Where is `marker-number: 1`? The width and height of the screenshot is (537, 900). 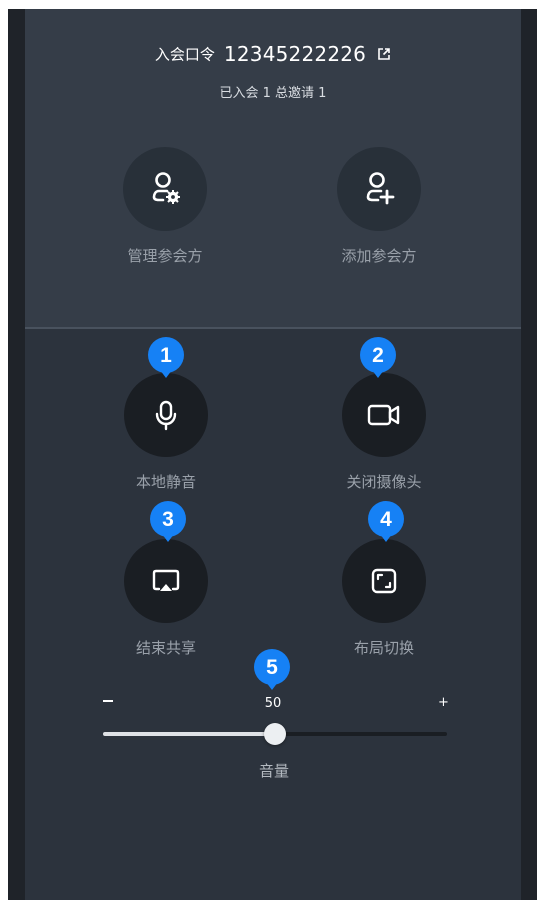
marker-number: 1 is located at coordinates (166, 355).